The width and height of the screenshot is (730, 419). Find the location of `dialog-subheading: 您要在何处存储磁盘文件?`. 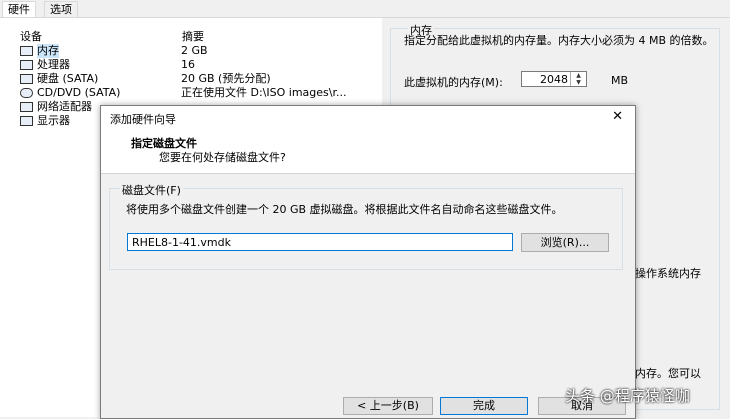

dialog-subheading: 您要在何处存储磁盘文件? is located at coordinates (222, 157).